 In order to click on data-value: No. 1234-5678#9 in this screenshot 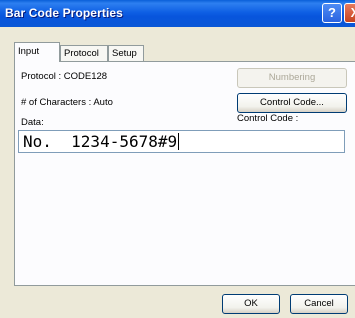, I will do `click(100, 141)`.